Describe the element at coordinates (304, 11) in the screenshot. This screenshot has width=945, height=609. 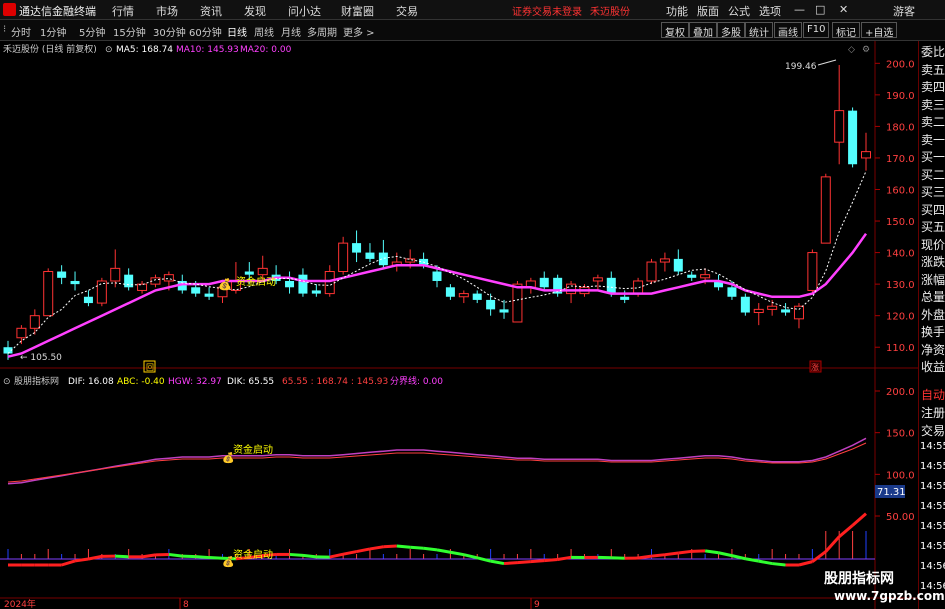
I see `menu-wenxiaoda: 问小达` at that location.